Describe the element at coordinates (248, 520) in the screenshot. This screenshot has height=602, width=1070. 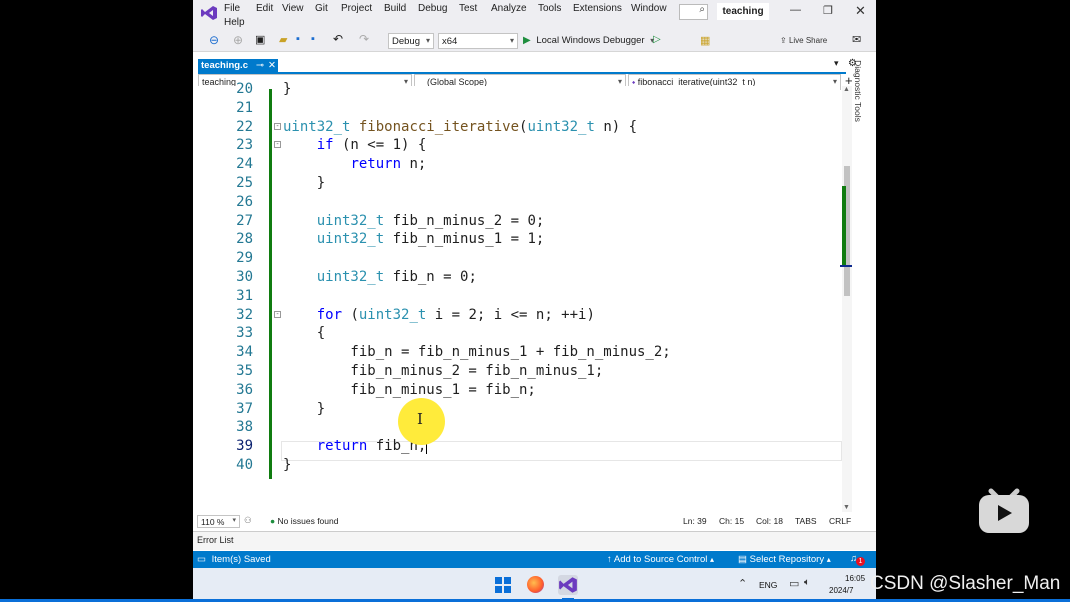
I see `intellicode-icon: ⚇` at that location.